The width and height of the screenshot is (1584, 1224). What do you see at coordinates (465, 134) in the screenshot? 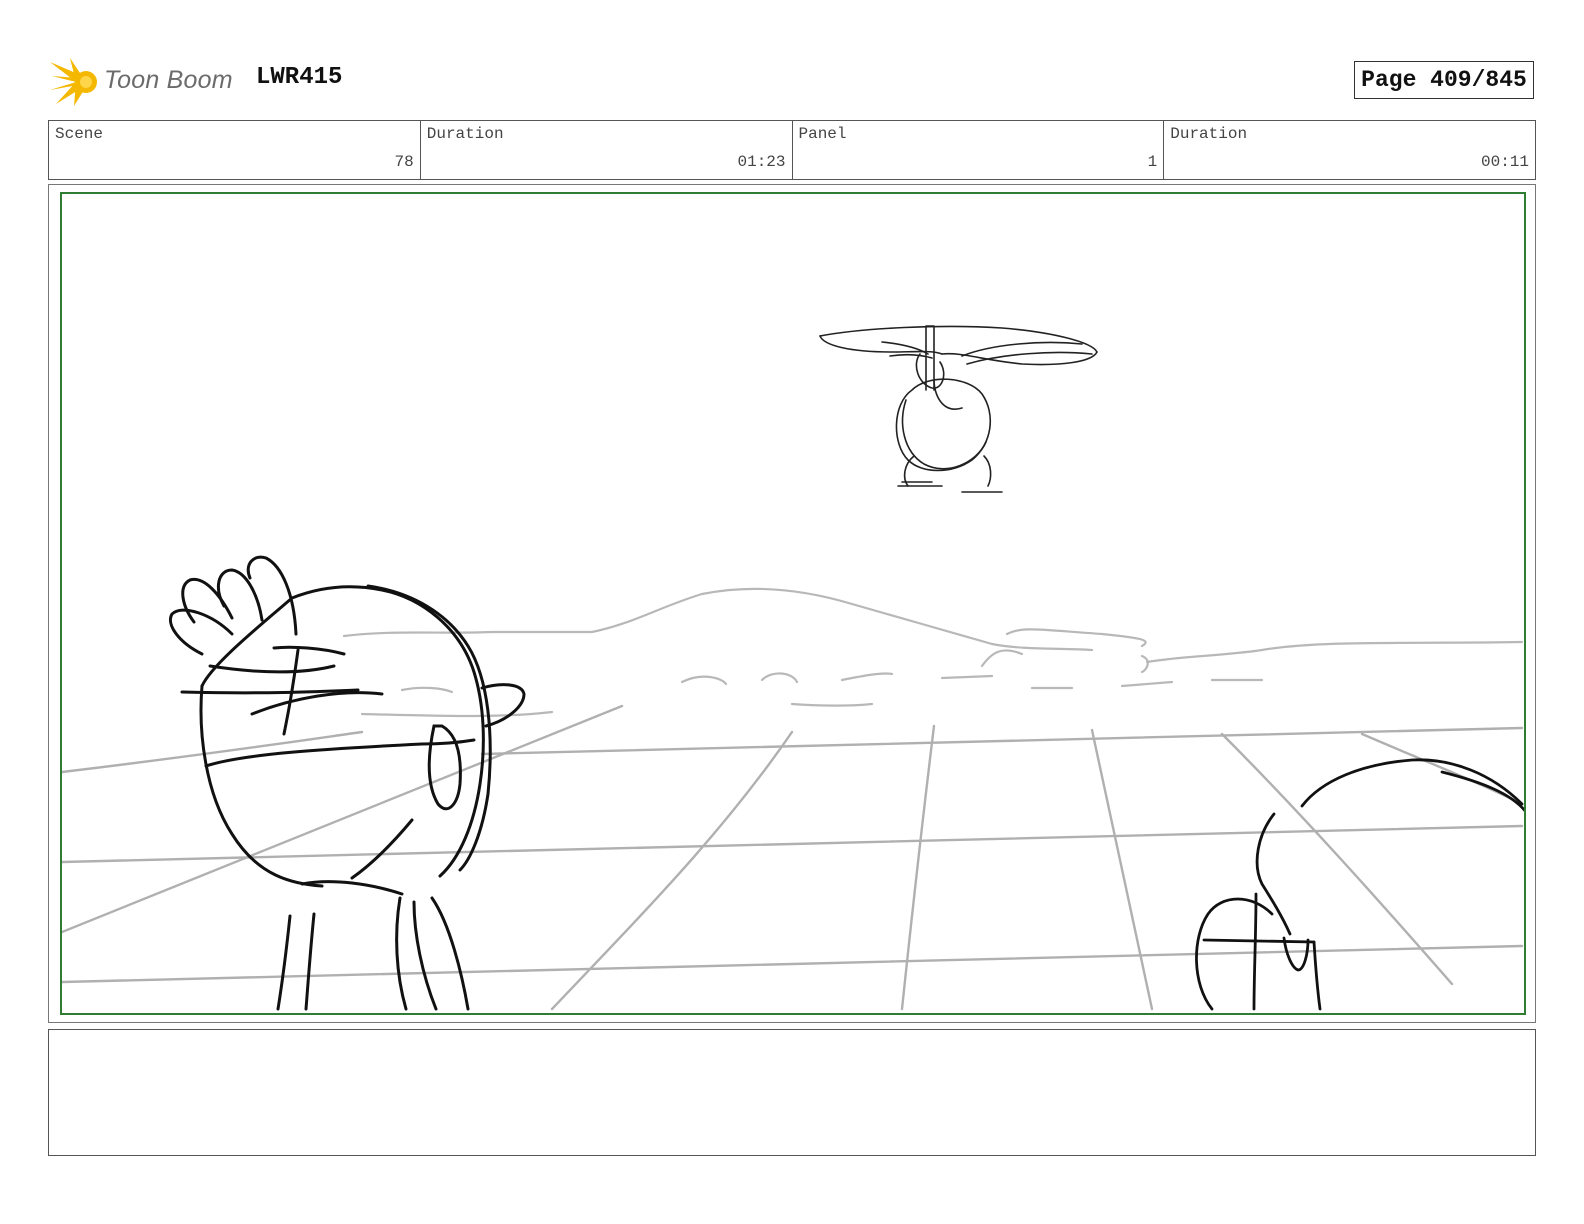
I see `scene-duration-label: Duration` at bounding box center [465, 134].